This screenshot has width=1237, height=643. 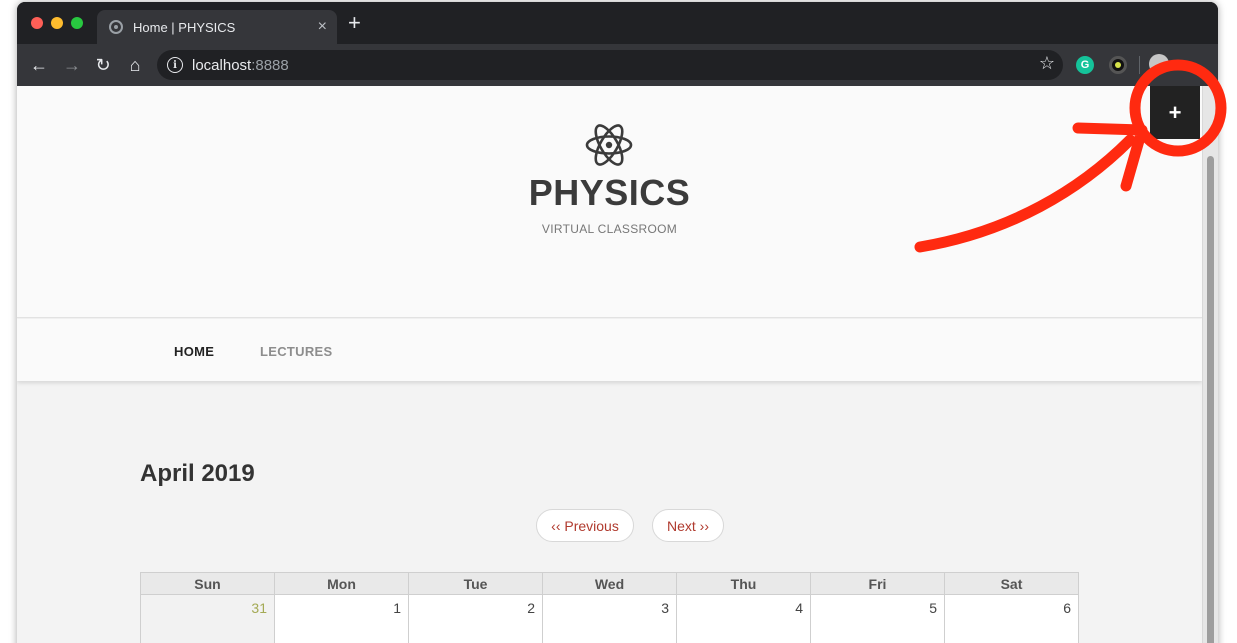 I want to click on url-port: :8888, so click(x=270, y=65).